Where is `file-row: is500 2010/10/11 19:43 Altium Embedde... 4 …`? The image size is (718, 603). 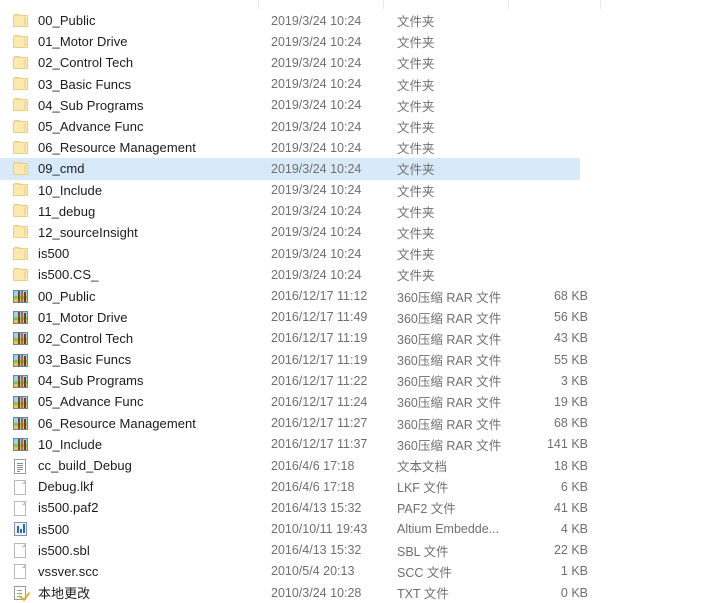
file-row: is500 2010/10/11 19:43 Altium Embedde... 4 … is located at coordinates (359, 529).